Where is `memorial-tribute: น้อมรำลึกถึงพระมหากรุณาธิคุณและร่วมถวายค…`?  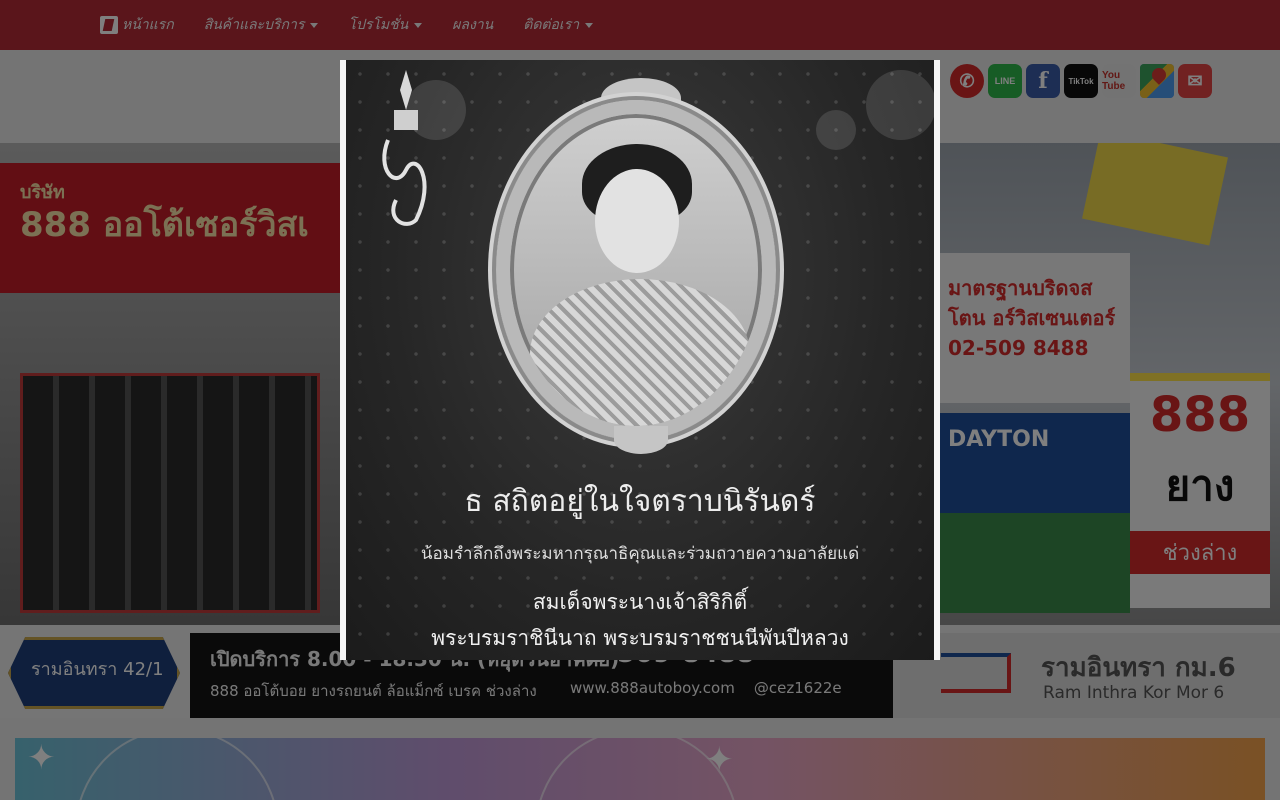
memorial-tribute: น้อมรำลึกถึงพระมหากรุณาธิคุณและร่วมถวายค… is located at coordinates (640, 554).